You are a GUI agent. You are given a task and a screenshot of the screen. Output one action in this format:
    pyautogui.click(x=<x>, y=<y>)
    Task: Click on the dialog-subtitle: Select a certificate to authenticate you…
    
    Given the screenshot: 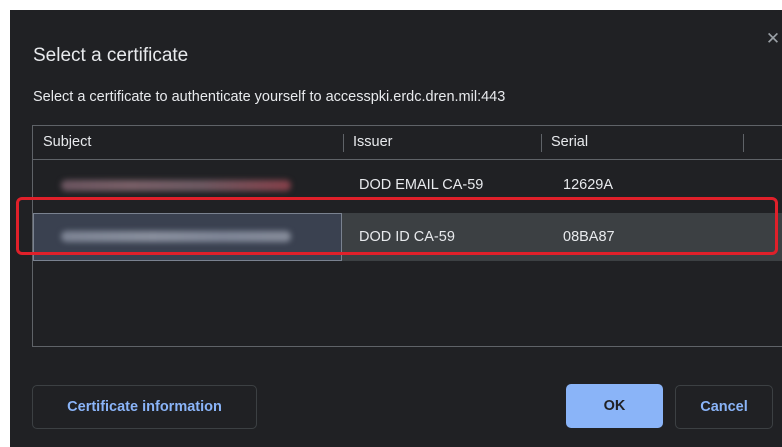 What is the action you would take?
    pyautogui.click(x=269, y=97)
    